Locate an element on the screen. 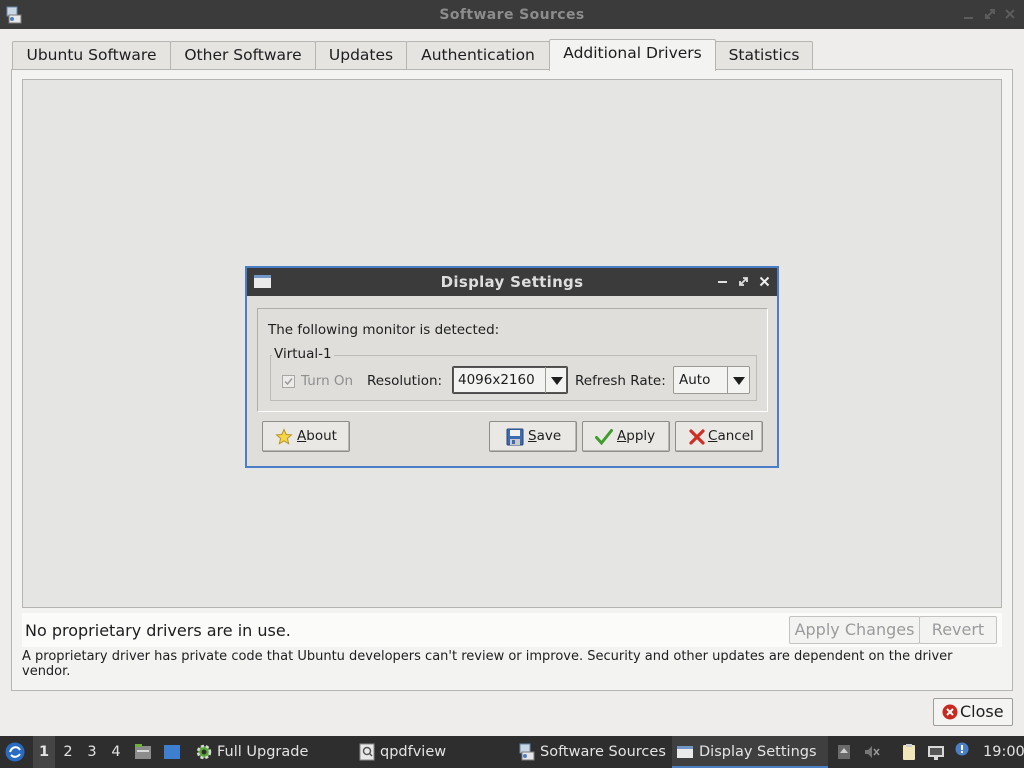  update-notifier-icon is located at coordinates (962, 750).